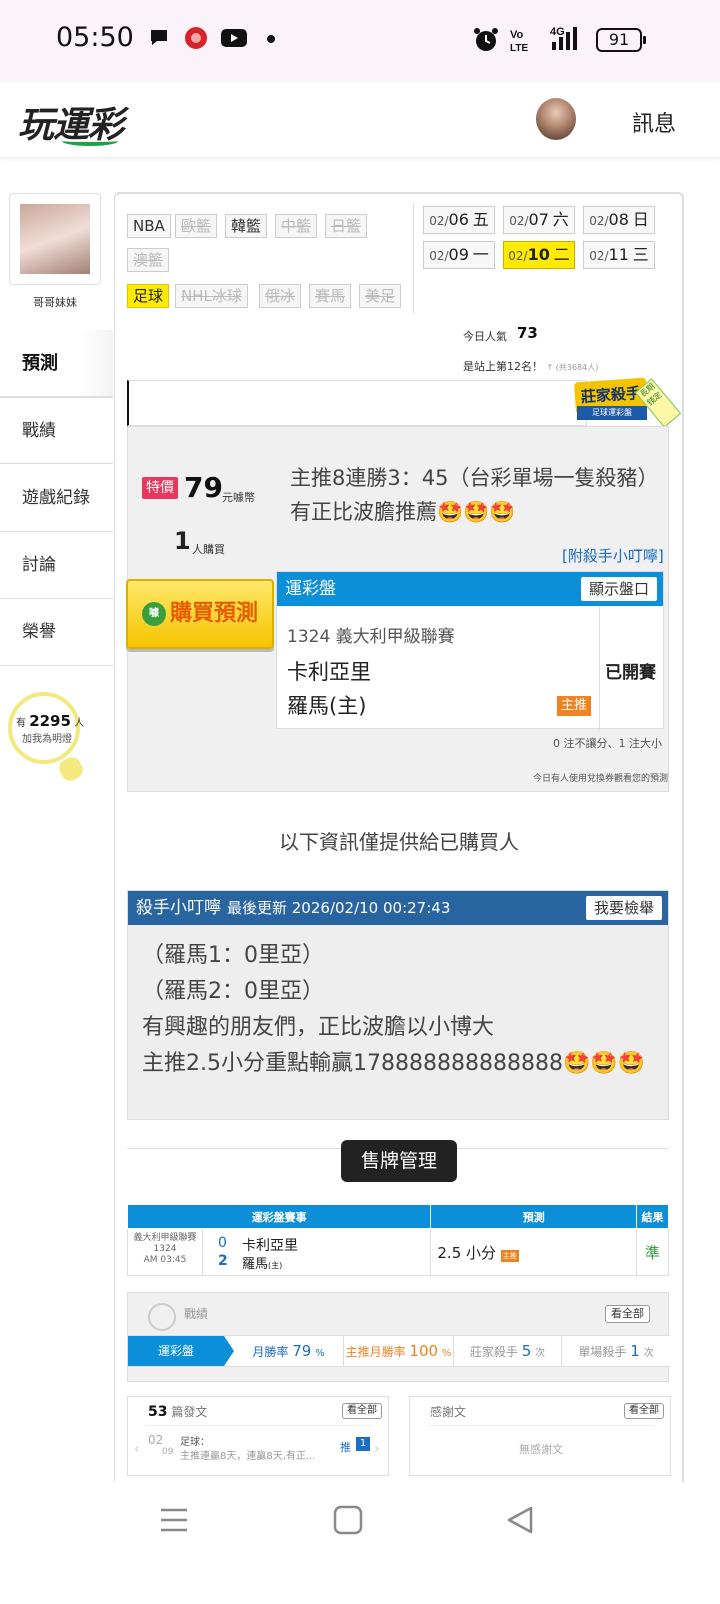 This screenshot has width=720, height=1604. I want to click on main-pick-tag: 主推, so click(574, 706).